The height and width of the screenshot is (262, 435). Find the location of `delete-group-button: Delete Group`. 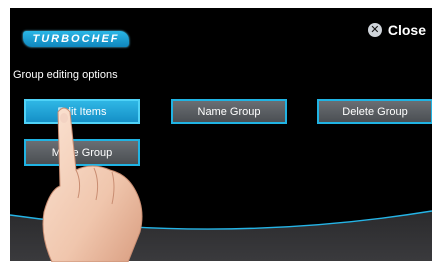

delete-group-button: Delete Group is located at coordinates (374, 111).